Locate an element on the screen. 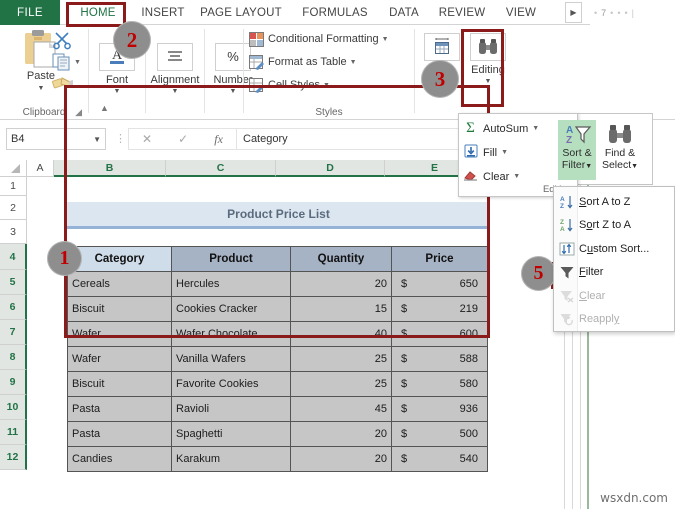  table-row: Pasta Ravioli 45 $936 is located at coordinates (277, 409).